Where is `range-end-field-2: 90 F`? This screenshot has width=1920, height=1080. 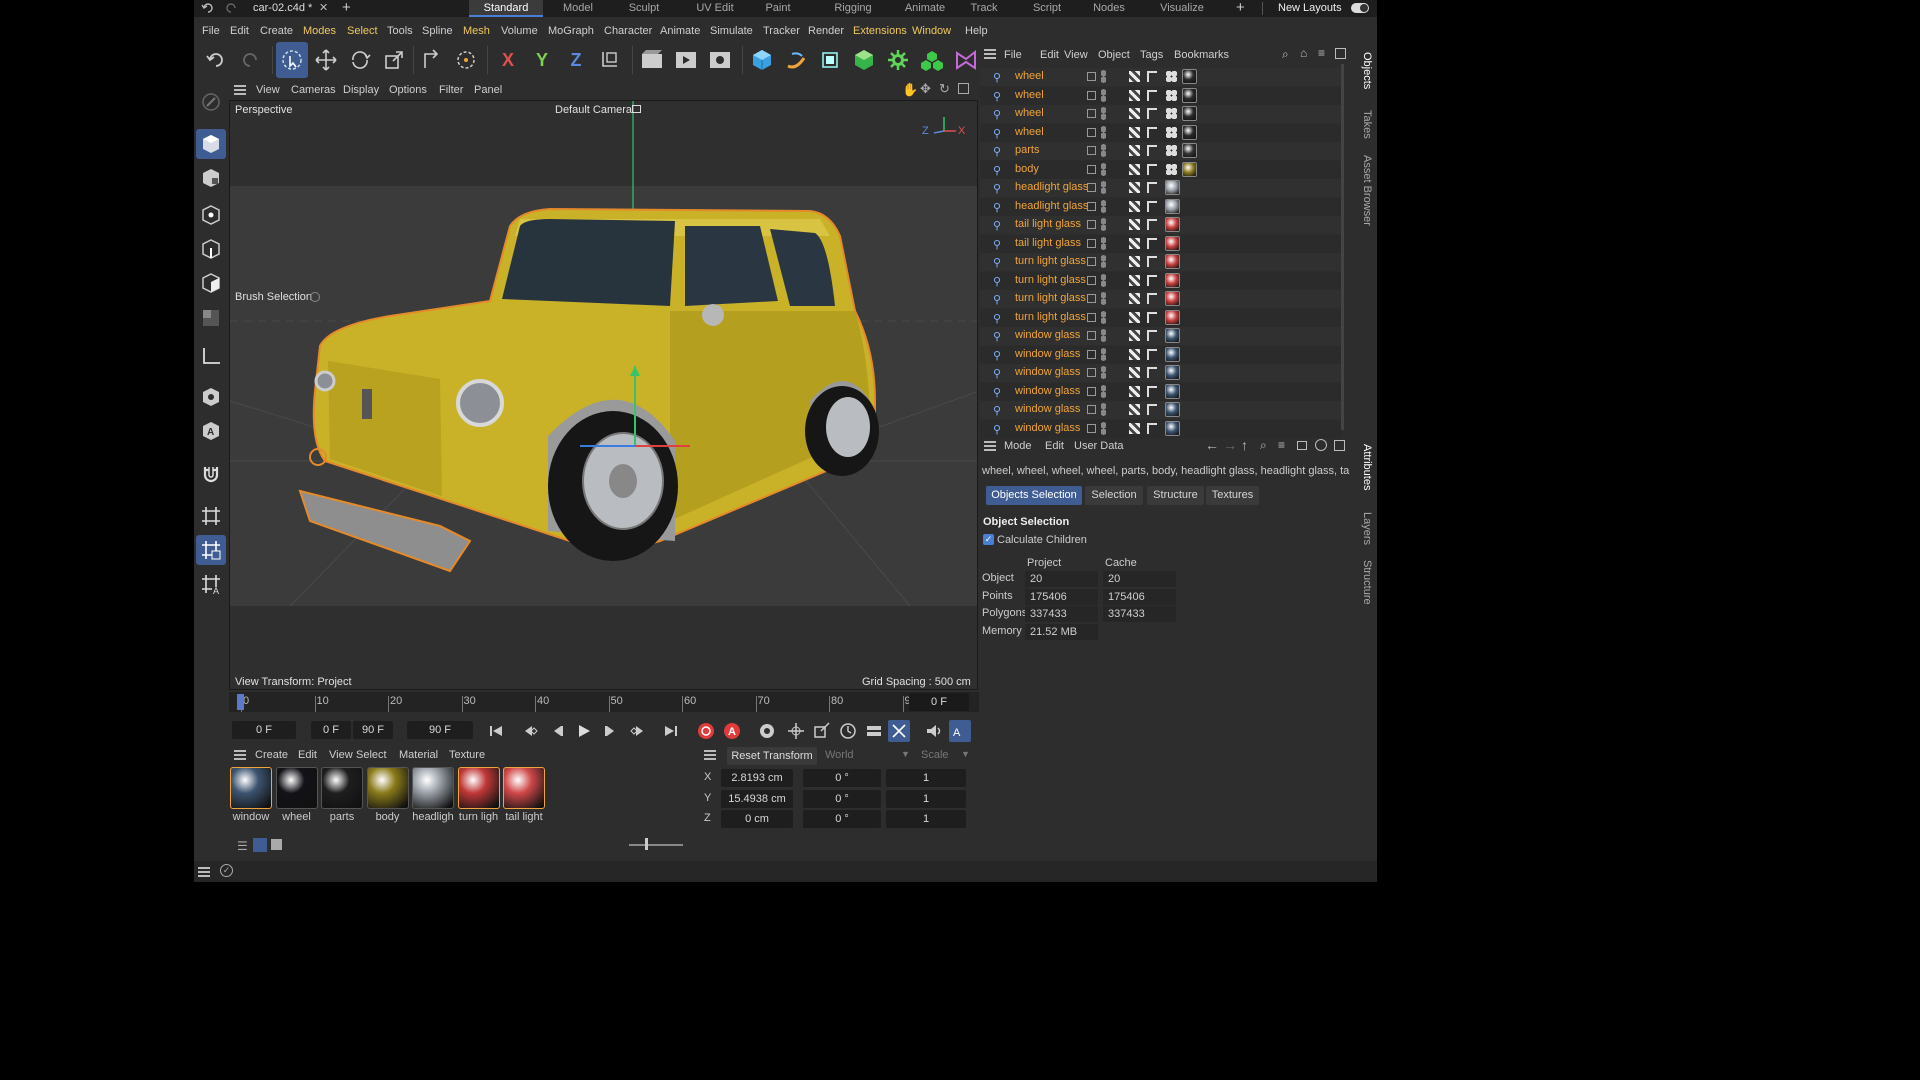
range-end-field-2: 90 F is located at coordinates (440, 730).